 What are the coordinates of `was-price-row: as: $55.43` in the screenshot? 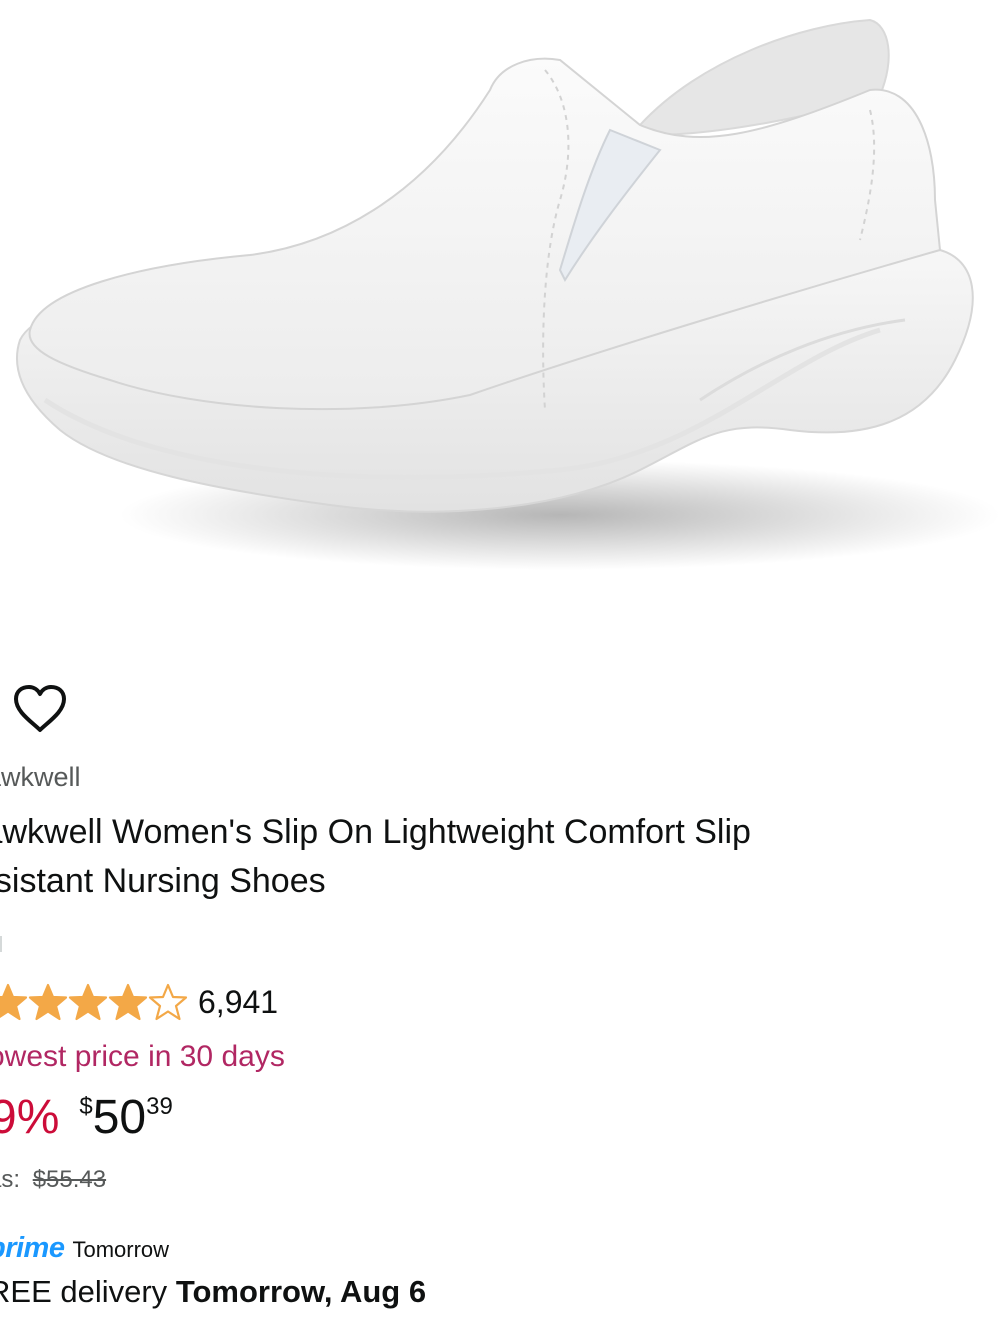 It's located at (53, 1180).